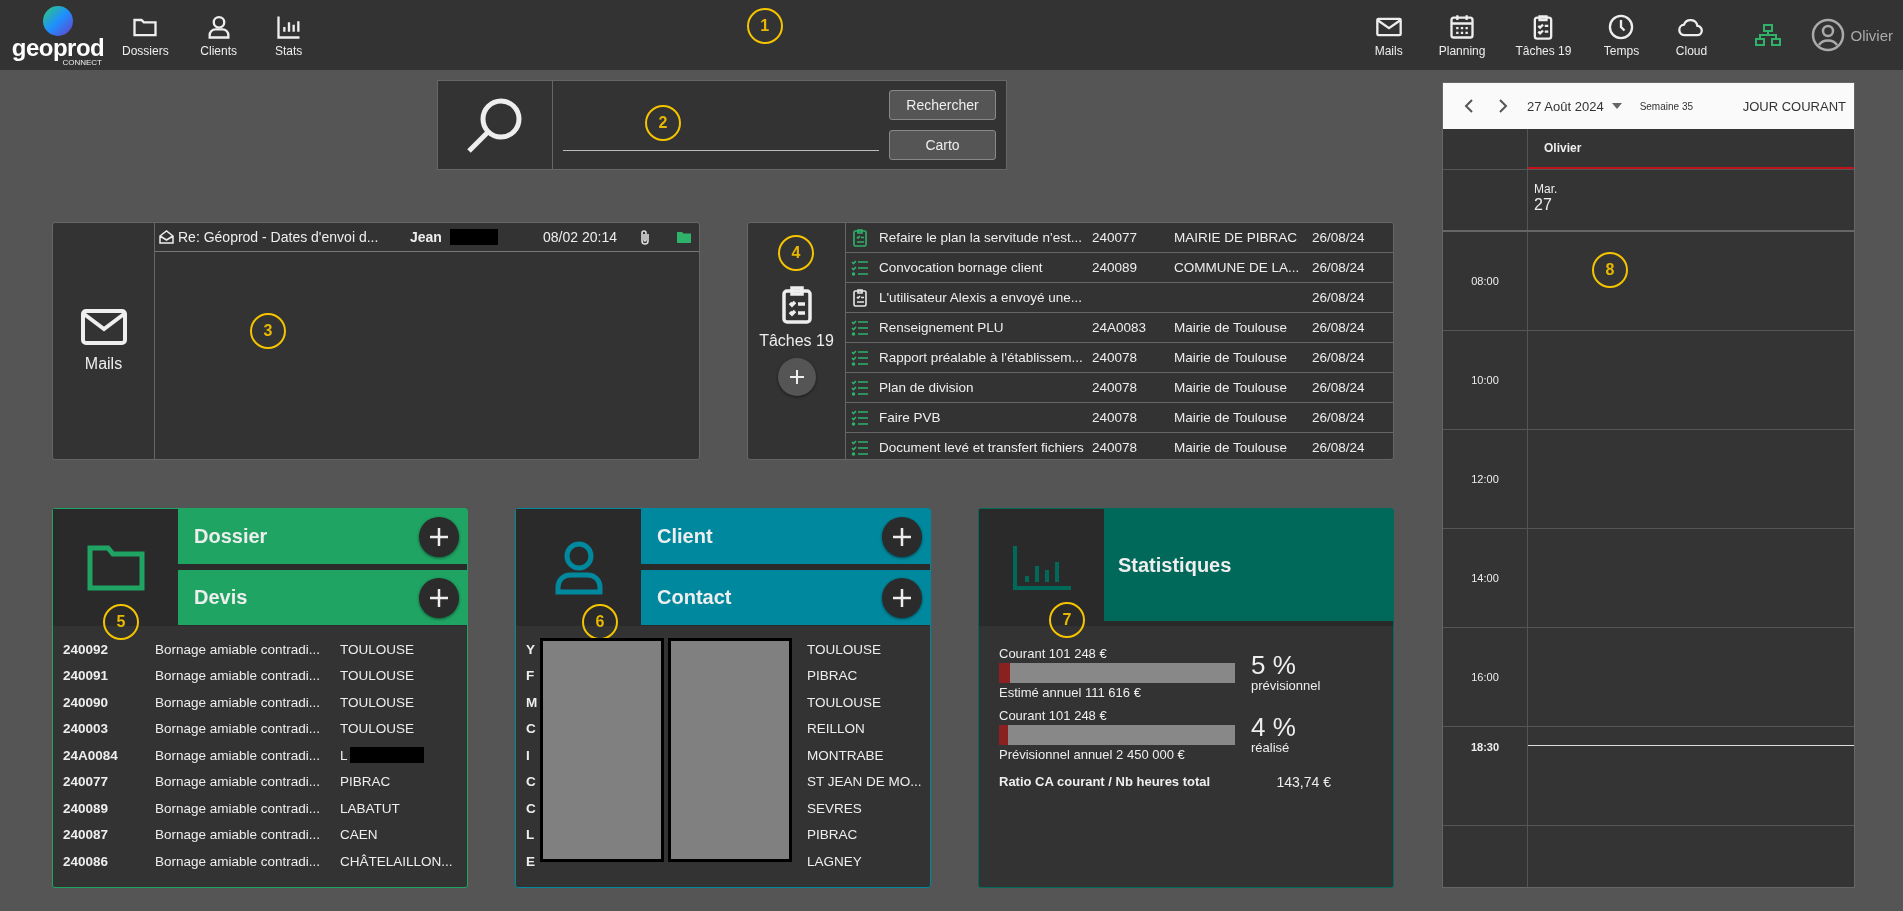  Describe the element at coordinates (530, 861) in the screenshot. I see `client-name: E` at that location.